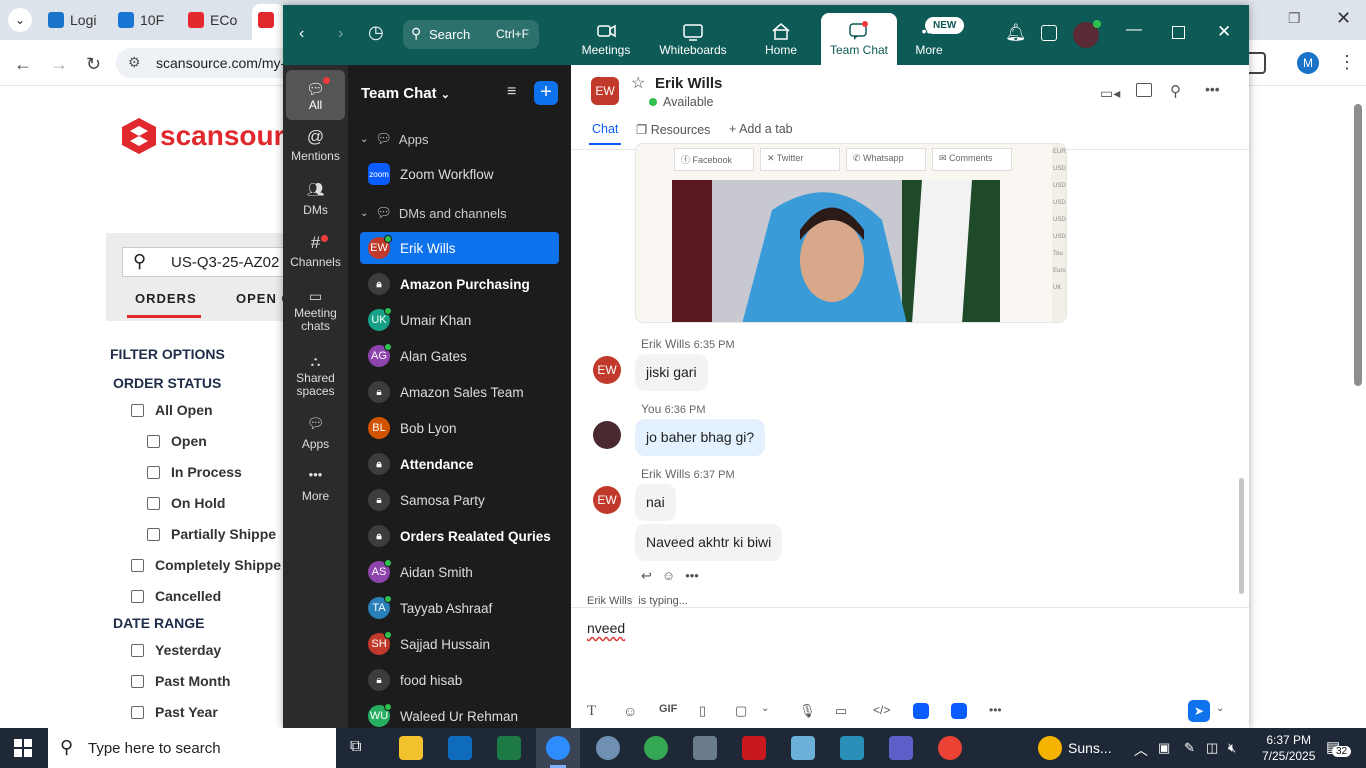 This screenshot has width=1366, height=768. What do you see at coordinates (176, 650) in the screenshot?
I see `filter-yesterday: Yesterday` at bounding box center [176, 650].